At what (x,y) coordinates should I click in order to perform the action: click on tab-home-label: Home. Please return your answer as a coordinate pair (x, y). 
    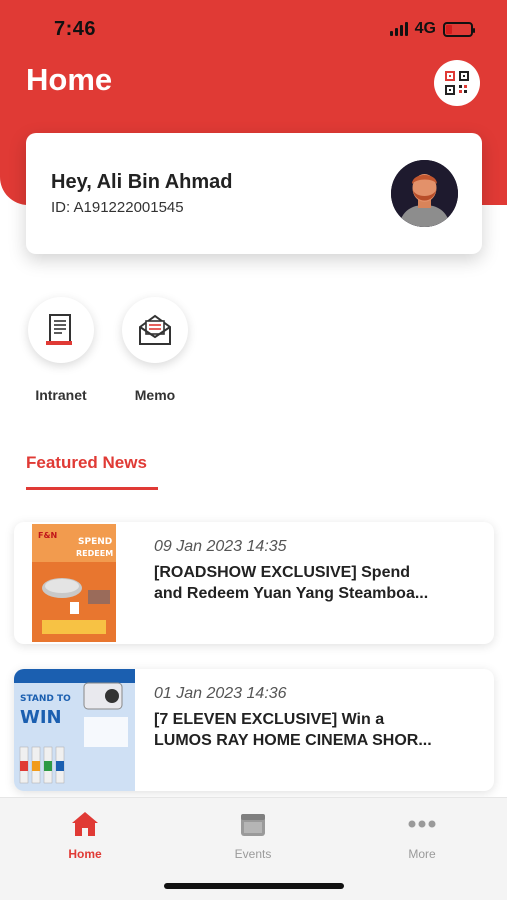
    Looking at the image, I should click on (85, 854).